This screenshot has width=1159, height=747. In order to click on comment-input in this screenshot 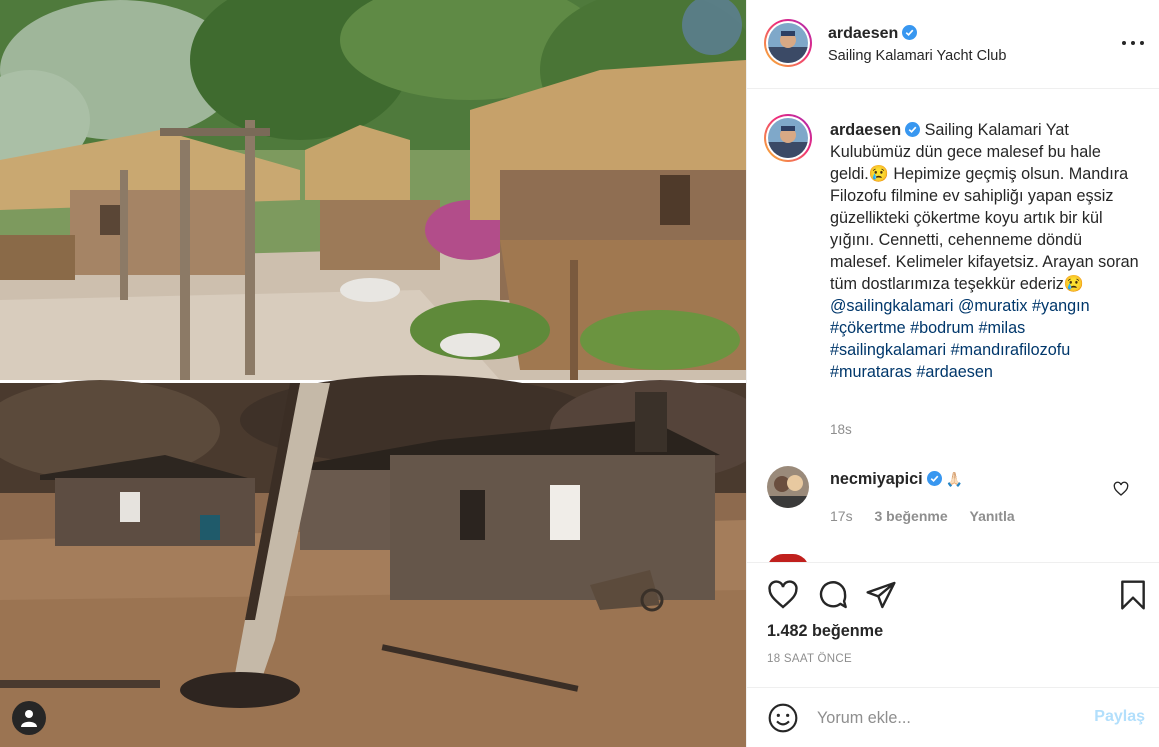, I will do `click(952, 718)`.